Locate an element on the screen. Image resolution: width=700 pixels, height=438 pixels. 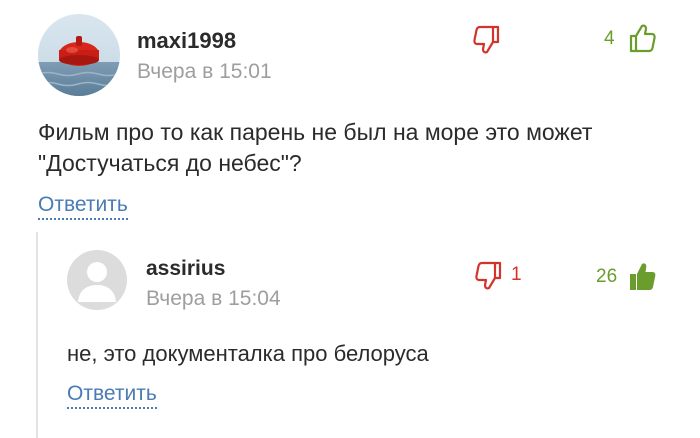
buoy-avatar-image is located at coordinates (79, 55).